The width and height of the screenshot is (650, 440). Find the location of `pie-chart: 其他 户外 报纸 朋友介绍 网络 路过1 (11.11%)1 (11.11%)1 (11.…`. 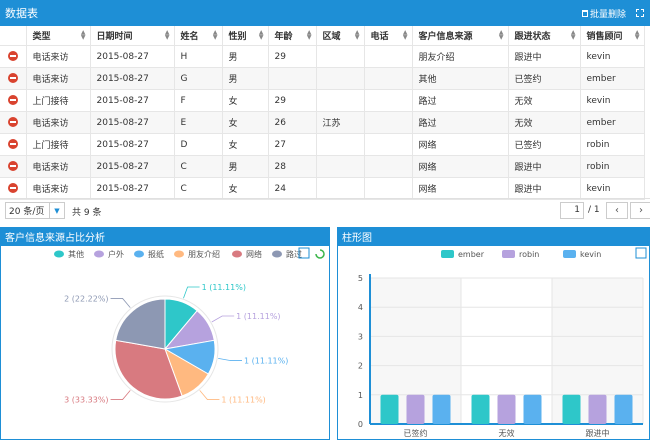

pie-chart: 其他 户外 报纸 朋友介绍 网络 路过1 (11.11%)1 (11.11%)1 (11.… is located at coordinates (189, 326).